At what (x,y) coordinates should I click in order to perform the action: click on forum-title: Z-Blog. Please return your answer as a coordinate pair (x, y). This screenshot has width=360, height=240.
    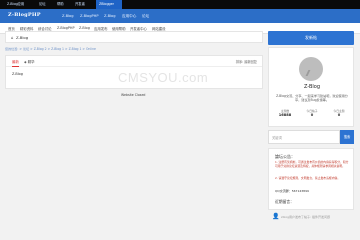
    Looking at the image, I should click on (22, 37).